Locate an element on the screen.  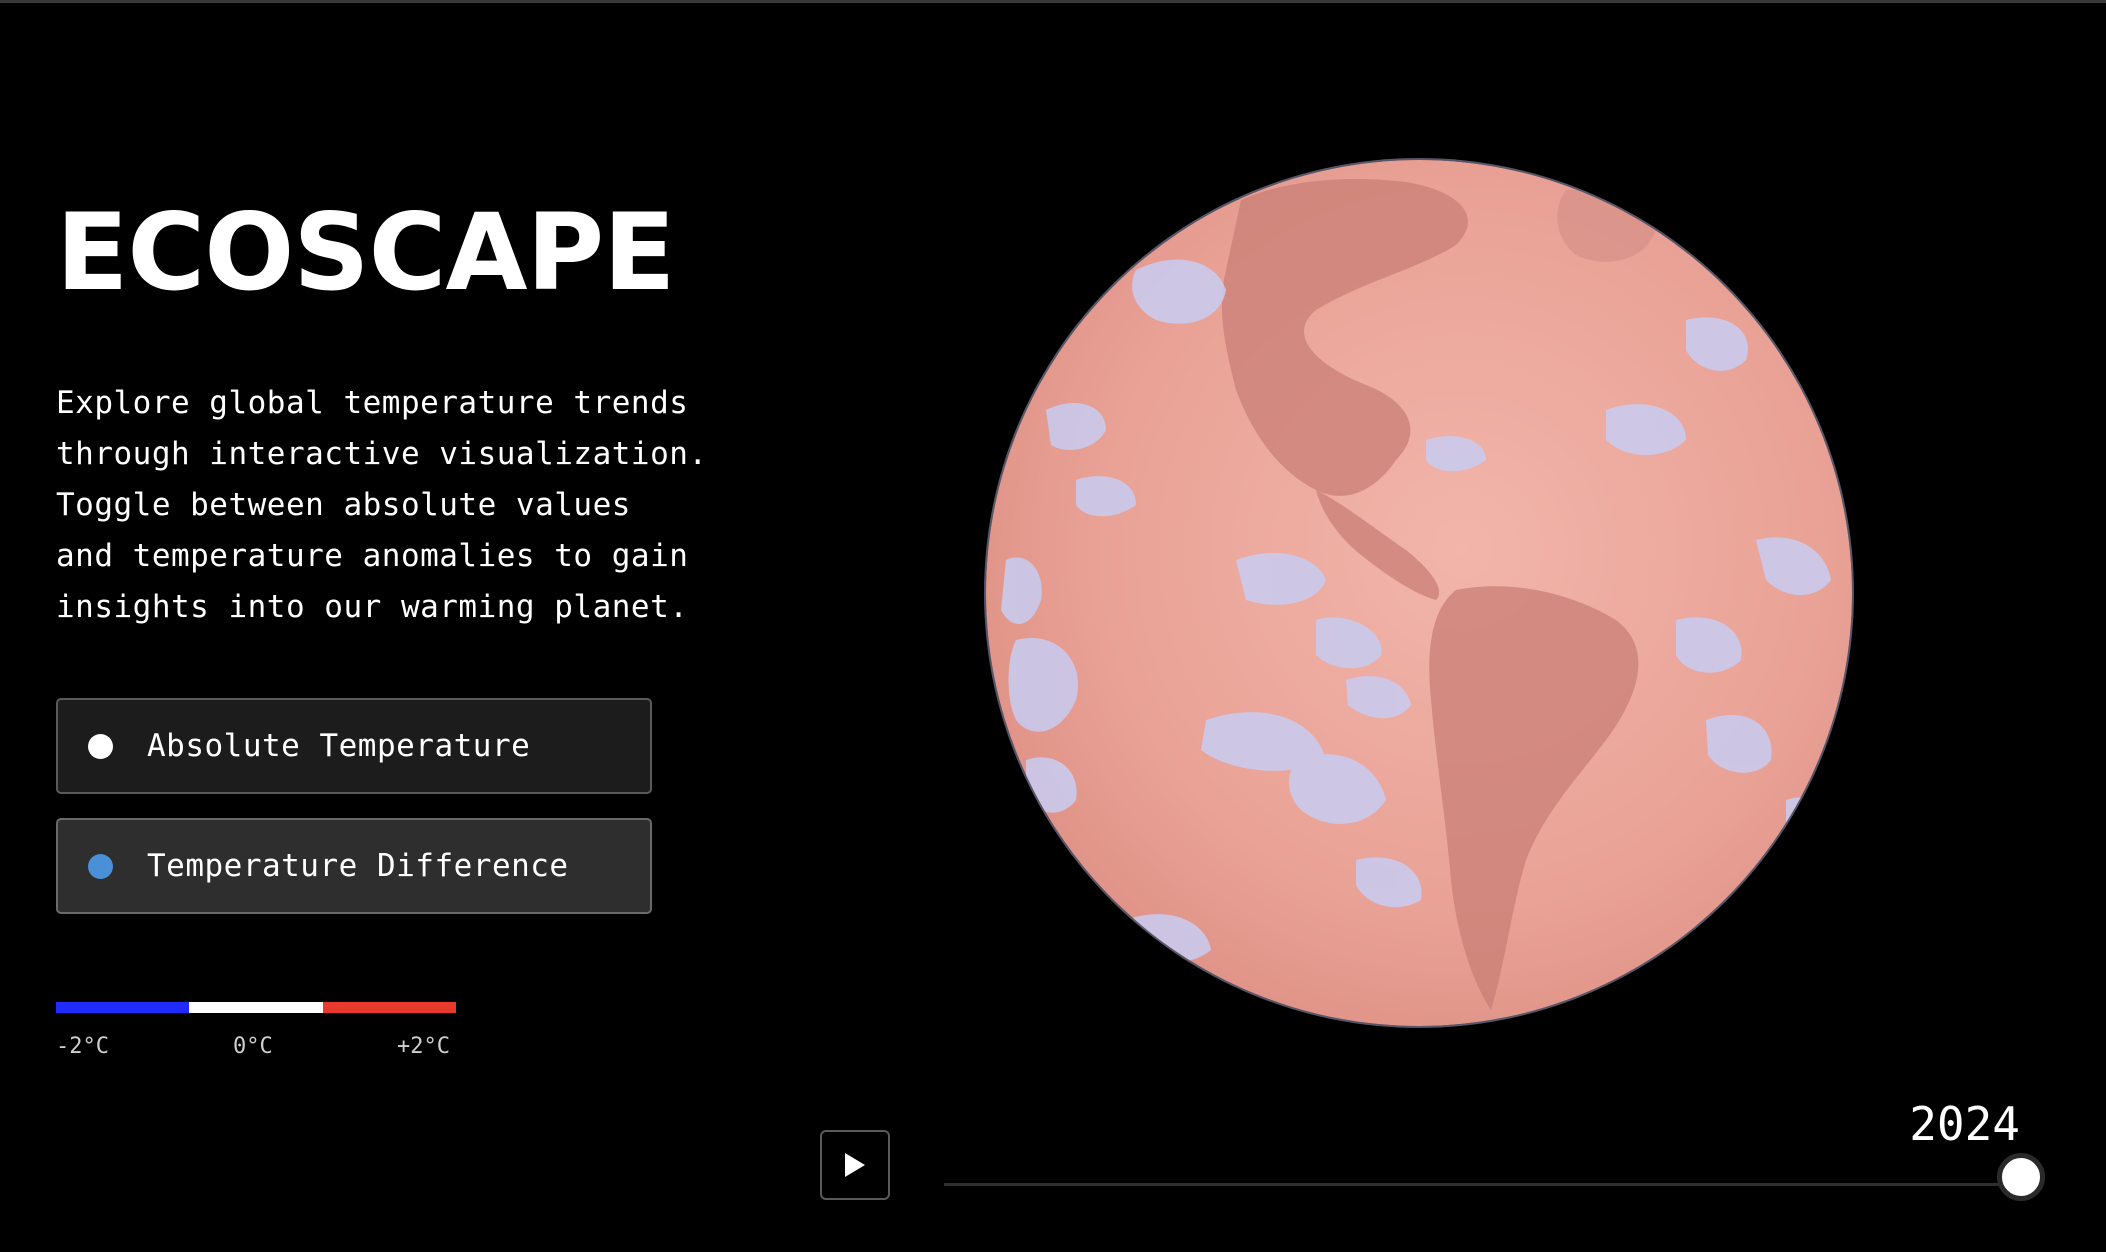
legend-cold-segment is located at coordinates (123, 1007).